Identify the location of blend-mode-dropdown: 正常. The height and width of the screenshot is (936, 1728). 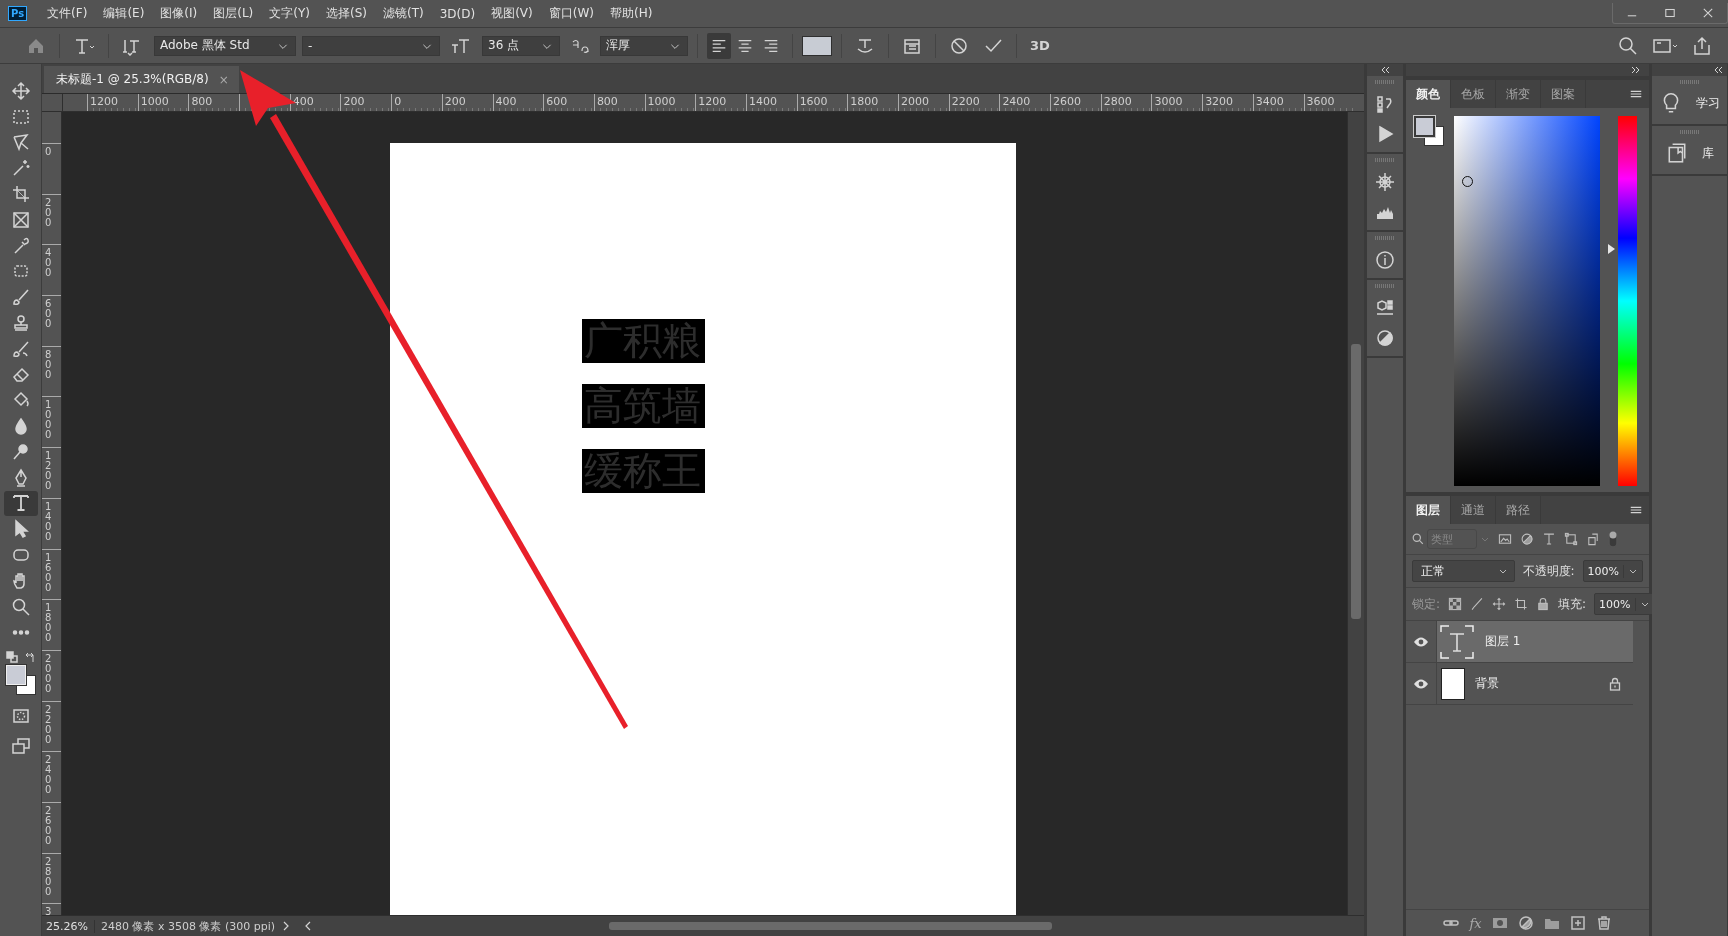
(1463, 571).